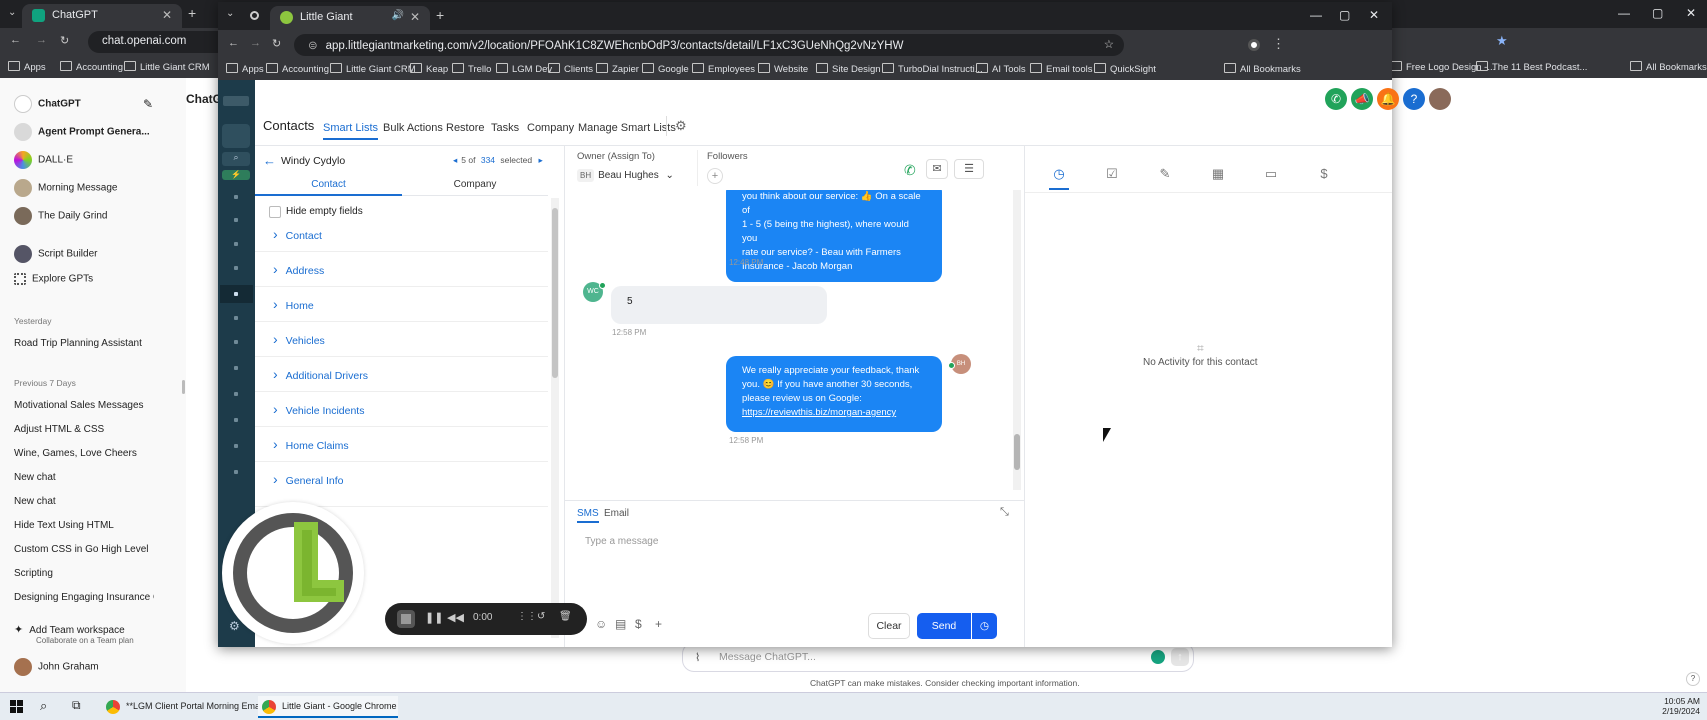  What do you see at coordinates (910, 170) in the screenshot?
I see `call-icon: ✆` at bounding box center [910, 170].